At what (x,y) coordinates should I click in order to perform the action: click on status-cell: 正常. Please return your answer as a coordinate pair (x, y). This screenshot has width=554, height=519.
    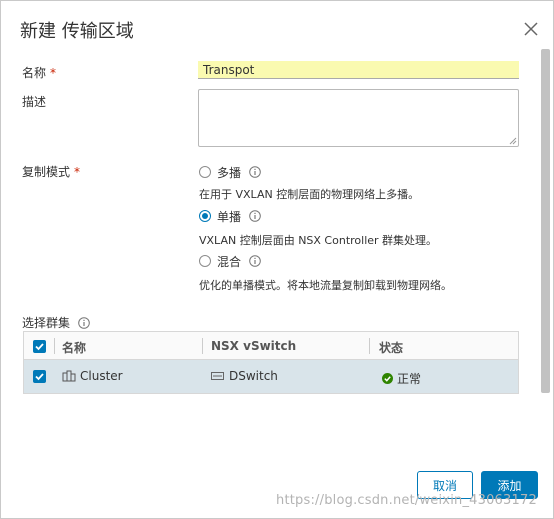
    Looking at the image, I should click on (401, 378).